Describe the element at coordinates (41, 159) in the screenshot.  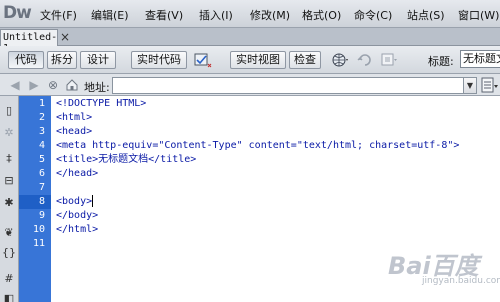
I see `line-number: 5` at that location.